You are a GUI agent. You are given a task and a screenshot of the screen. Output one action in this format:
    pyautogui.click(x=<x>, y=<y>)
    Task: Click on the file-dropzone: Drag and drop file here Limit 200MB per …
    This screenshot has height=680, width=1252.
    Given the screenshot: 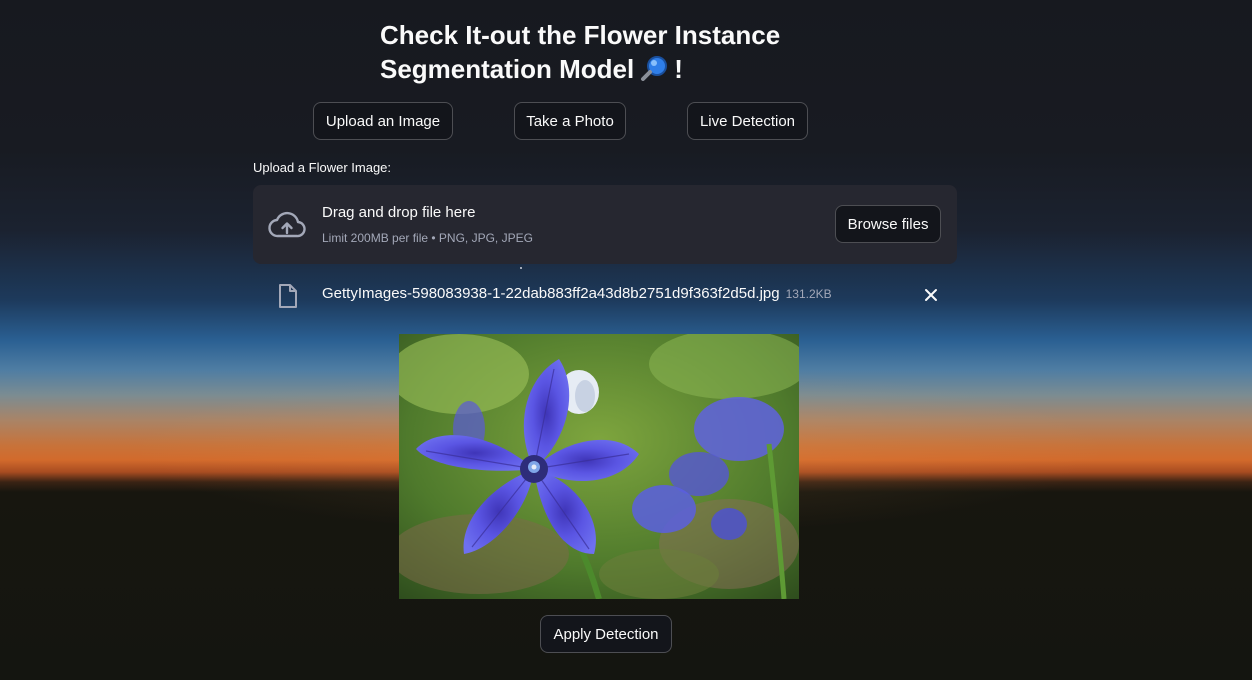 What is the action you would take?
    pyautogui.click(x=605, y=224)
    